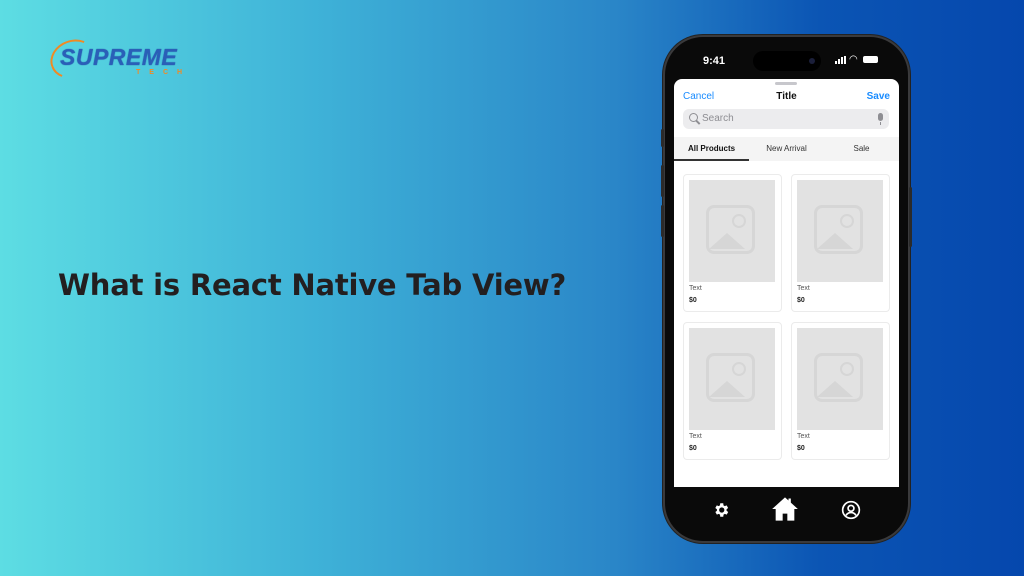 The height and width of the screenshot is (576, 1024). Describe the element at coordinates (711, 148) in the screenshot. I see `tab-all-products: All Products` at that location.